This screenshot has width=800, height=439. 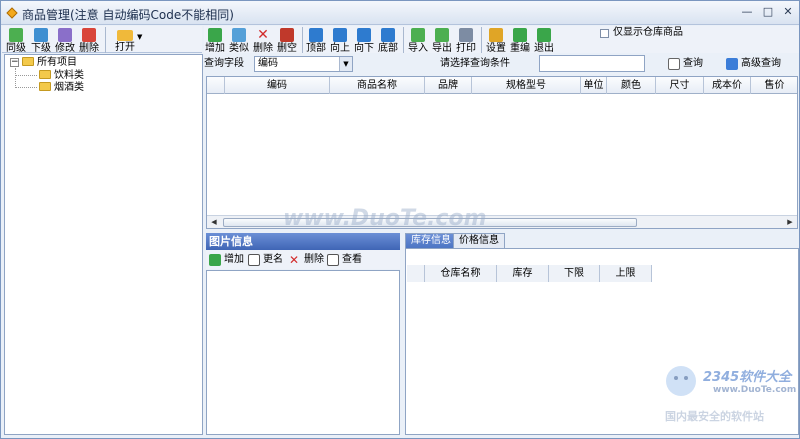 I want to click on image-add-label: 增加, so click(x=234, y=259).